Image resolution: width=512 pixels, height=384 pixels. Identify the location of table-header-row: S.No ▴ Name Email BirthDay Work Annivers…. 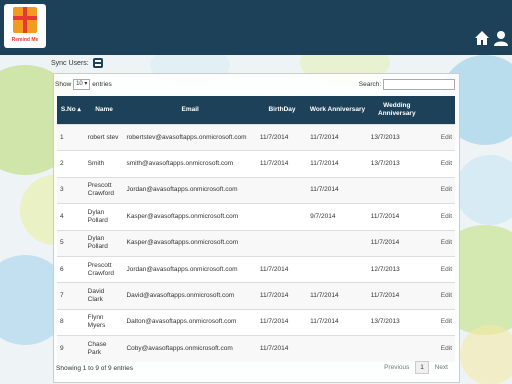
(256, 110).